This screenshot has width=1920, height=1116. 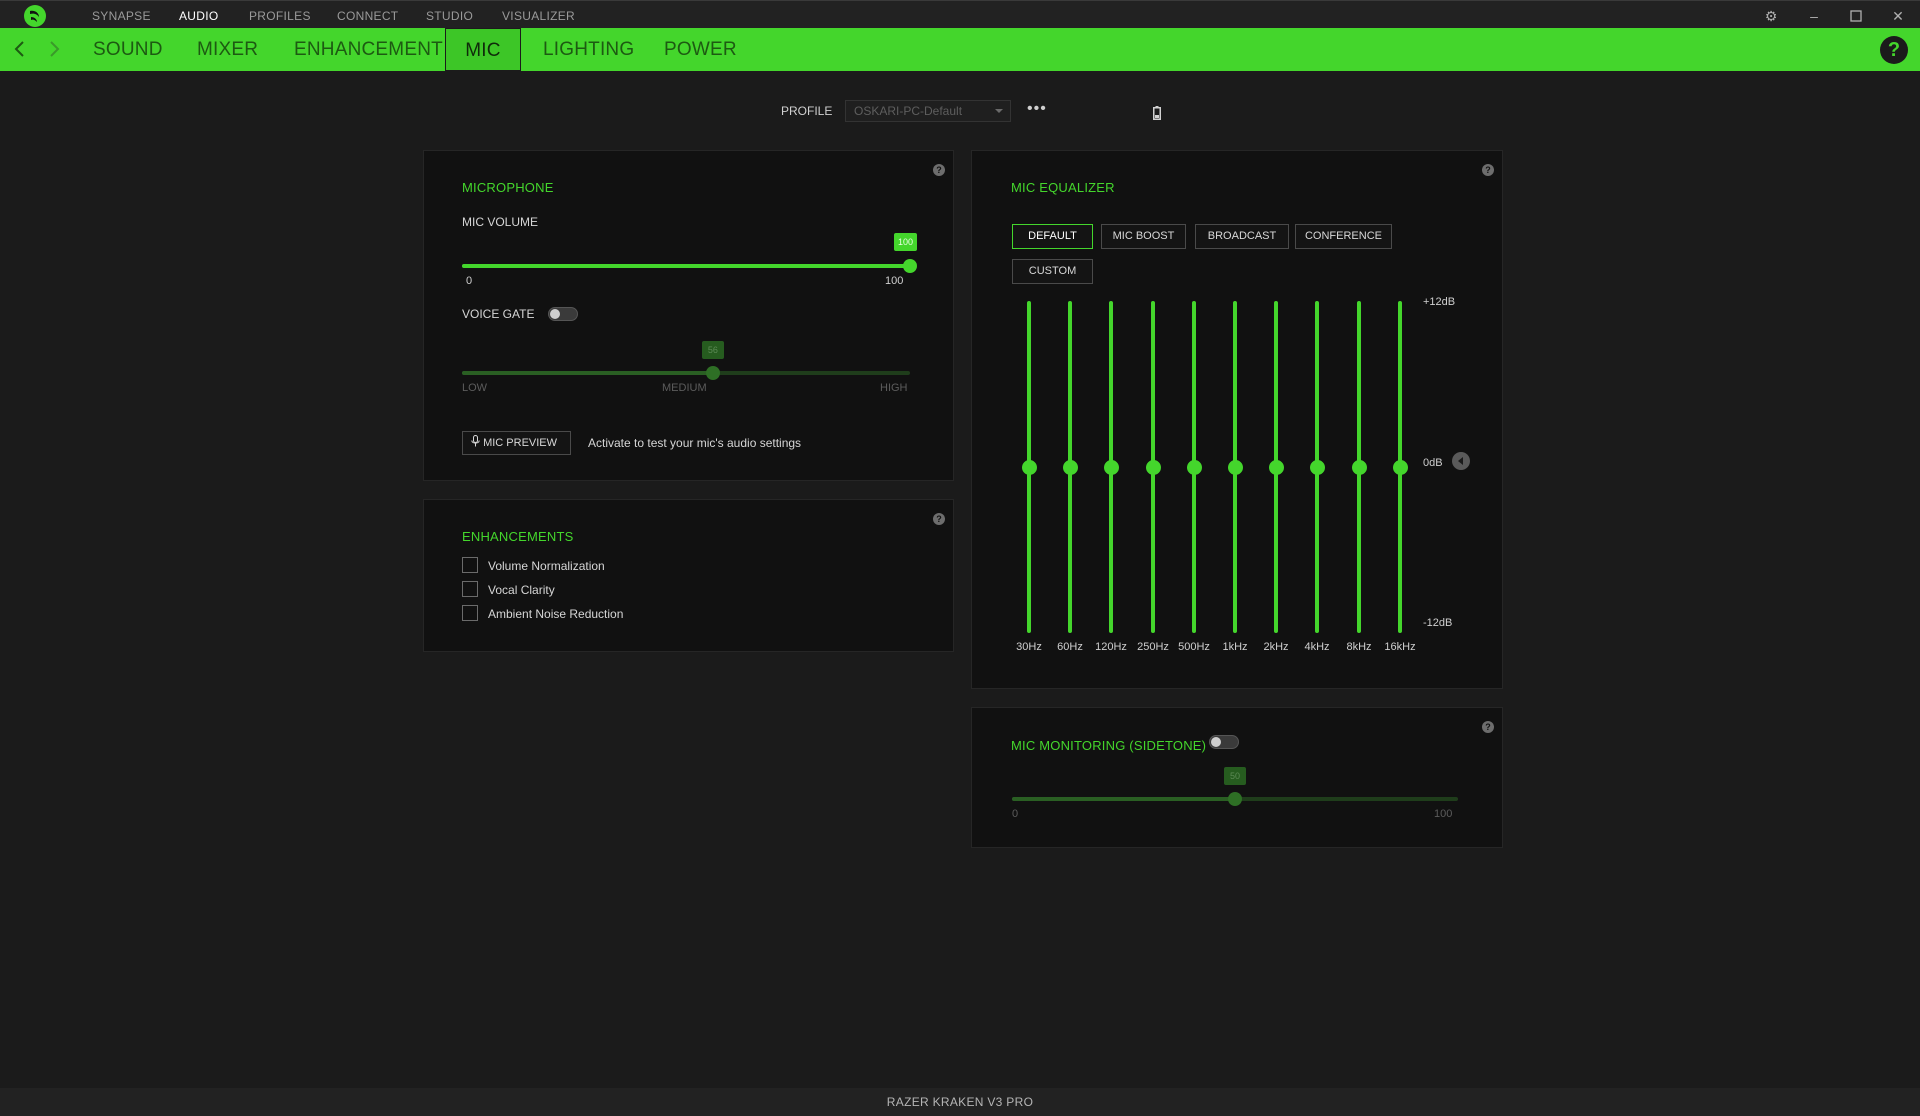 What do you see at coordinates (1771, 16) in the screenshot?
I see `settings-gear-icon: ⚙` at bounding box center [1771, 16].